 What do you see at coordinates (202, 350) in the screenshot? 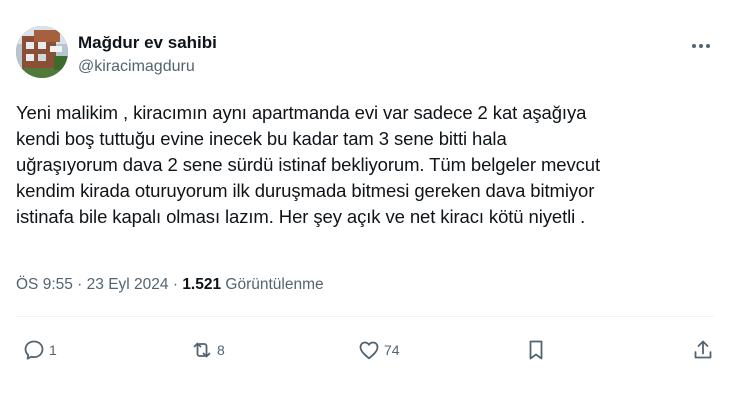
I see `retweet-icon` at bounding box center [202, 350].